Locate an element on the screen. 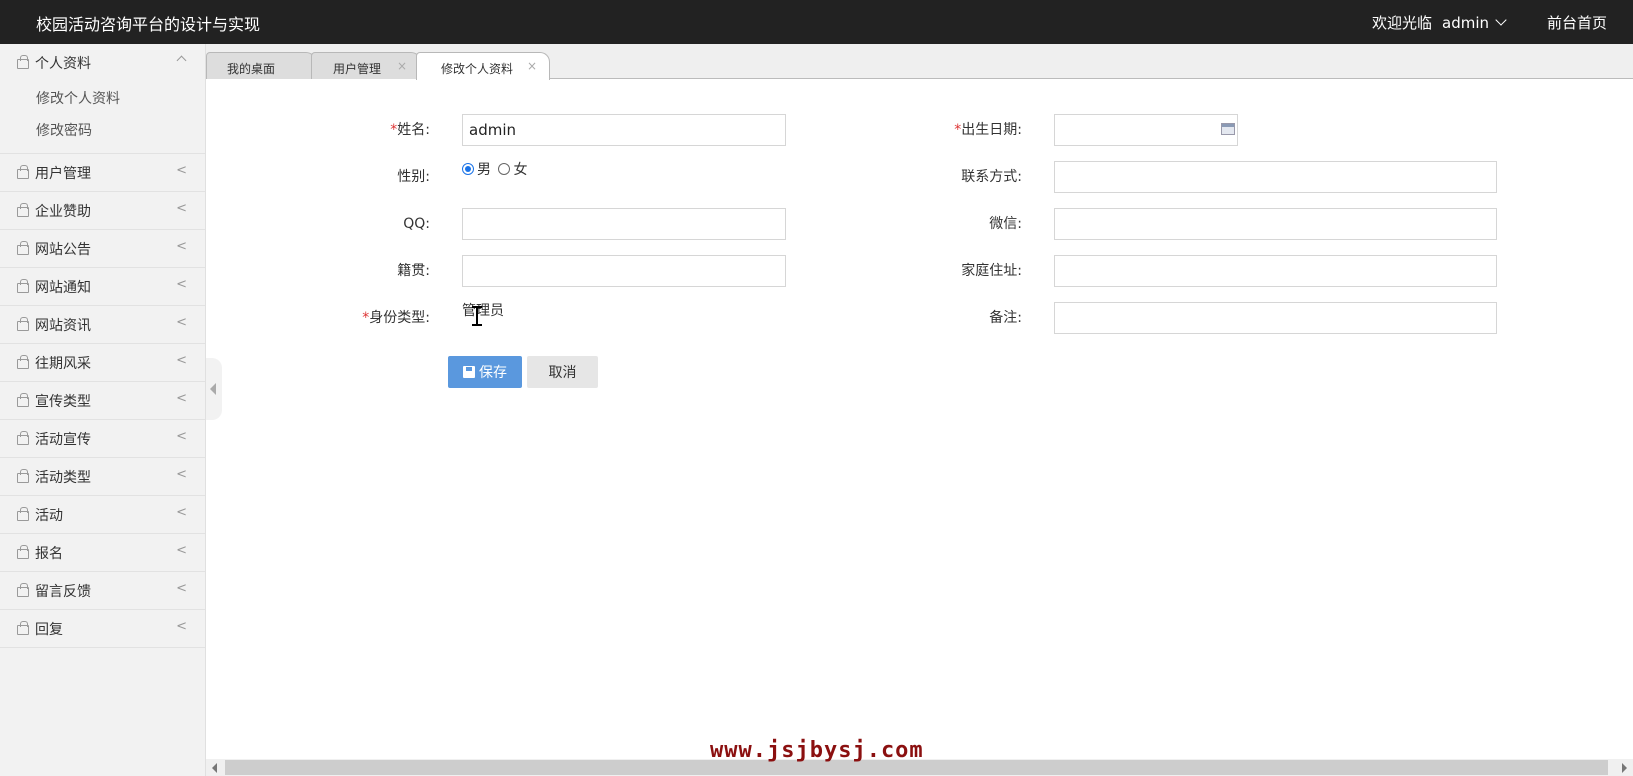 The width and height of the screenshot is (1633, 776). sidebar-item-sponsors: 企业赞助 < is located at coordinates (102, 210).